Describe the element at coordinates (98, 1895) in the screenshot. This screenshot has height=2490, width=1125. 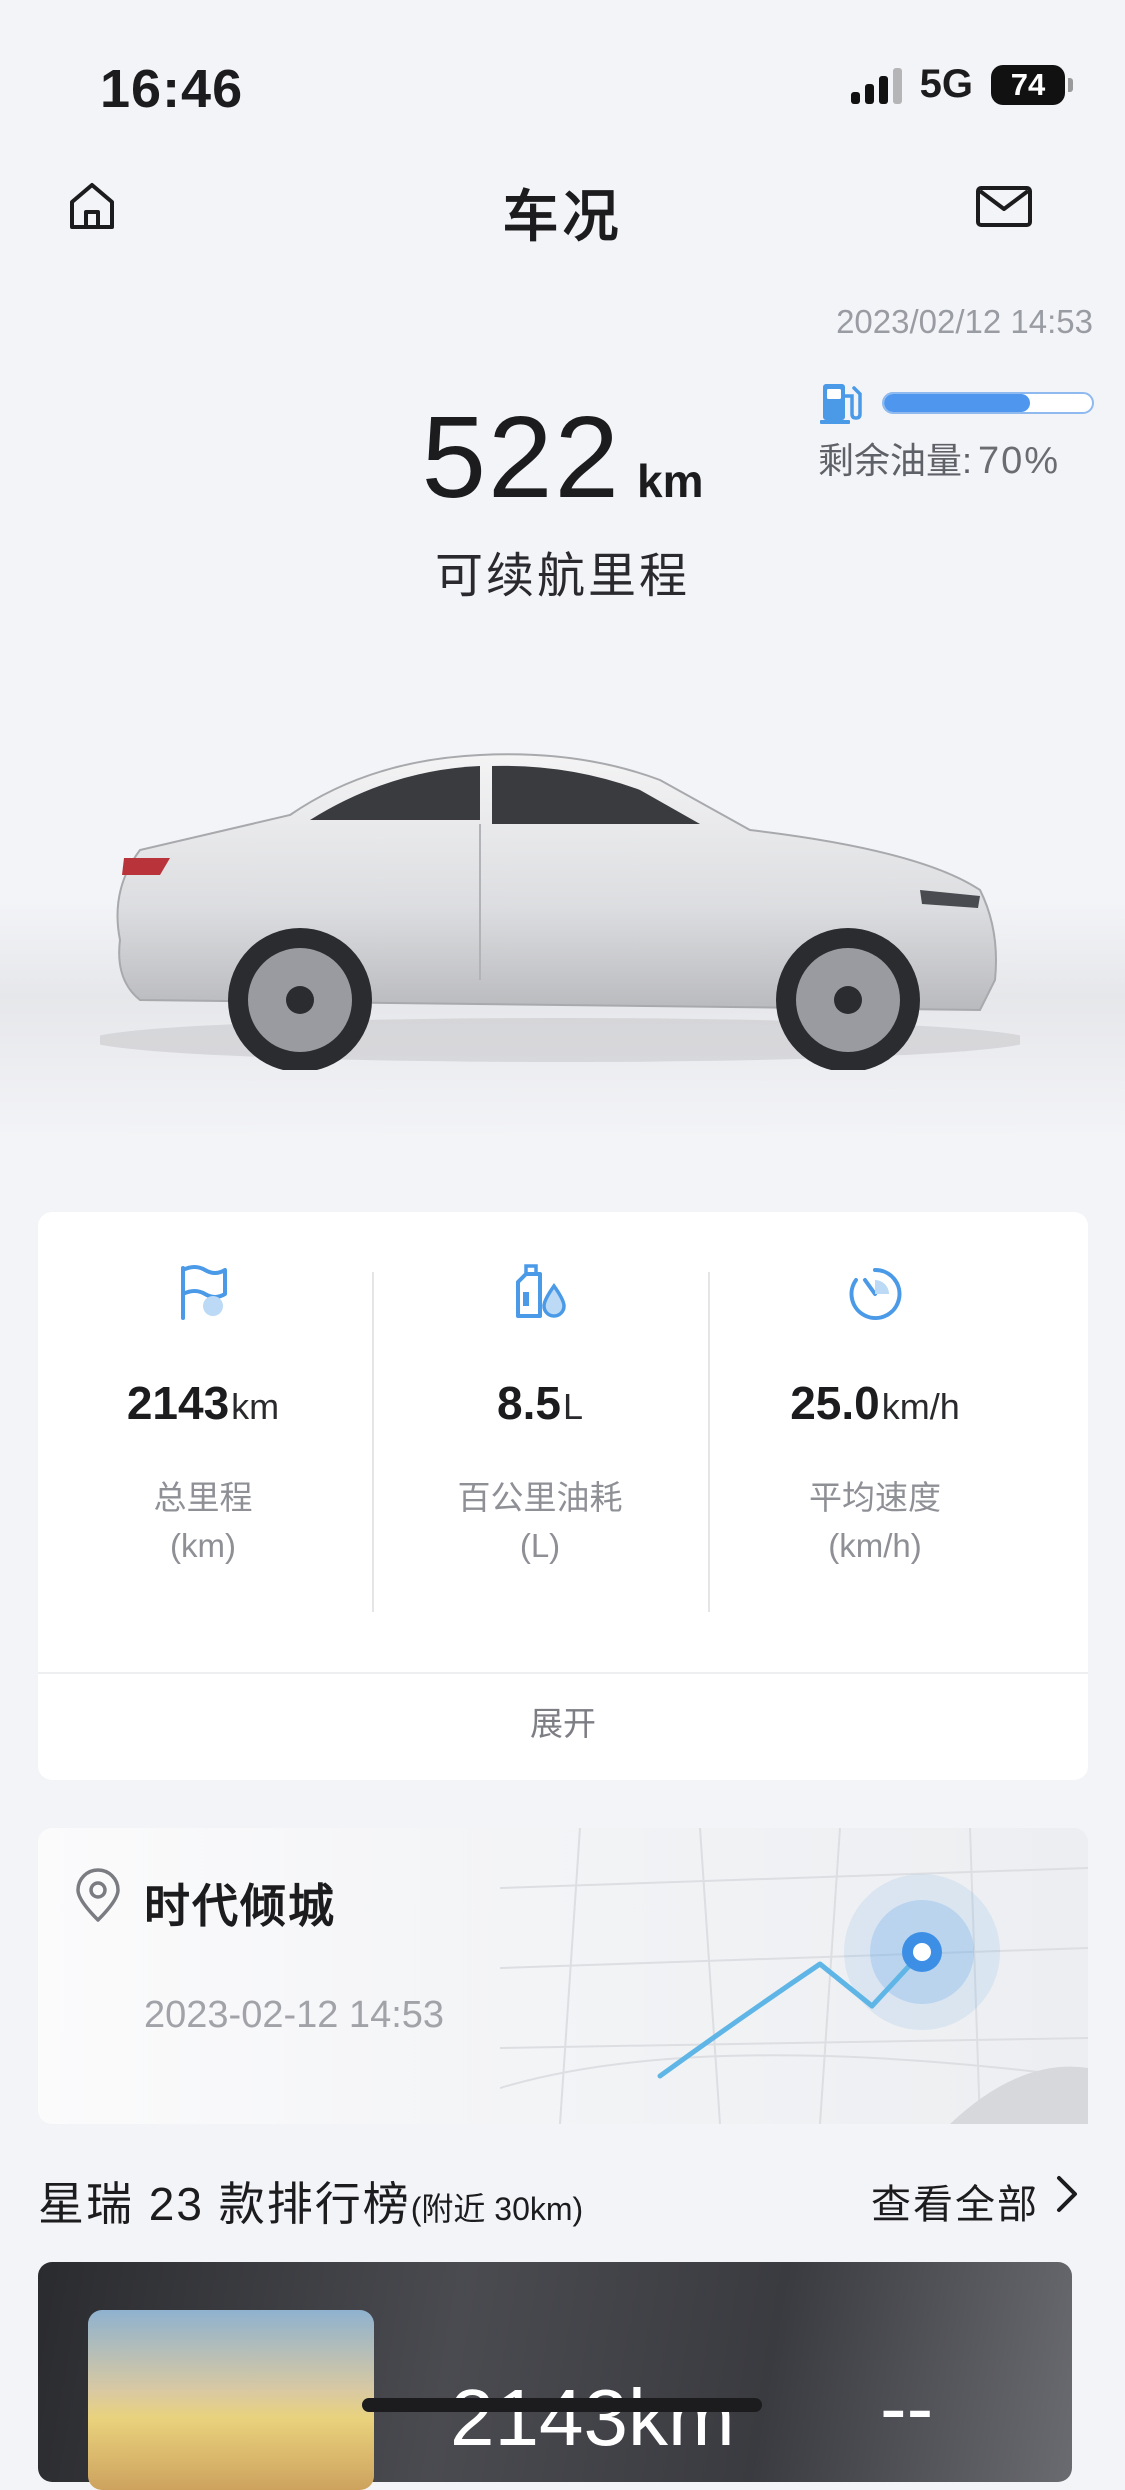
I see `location-pin-icon` at that location.